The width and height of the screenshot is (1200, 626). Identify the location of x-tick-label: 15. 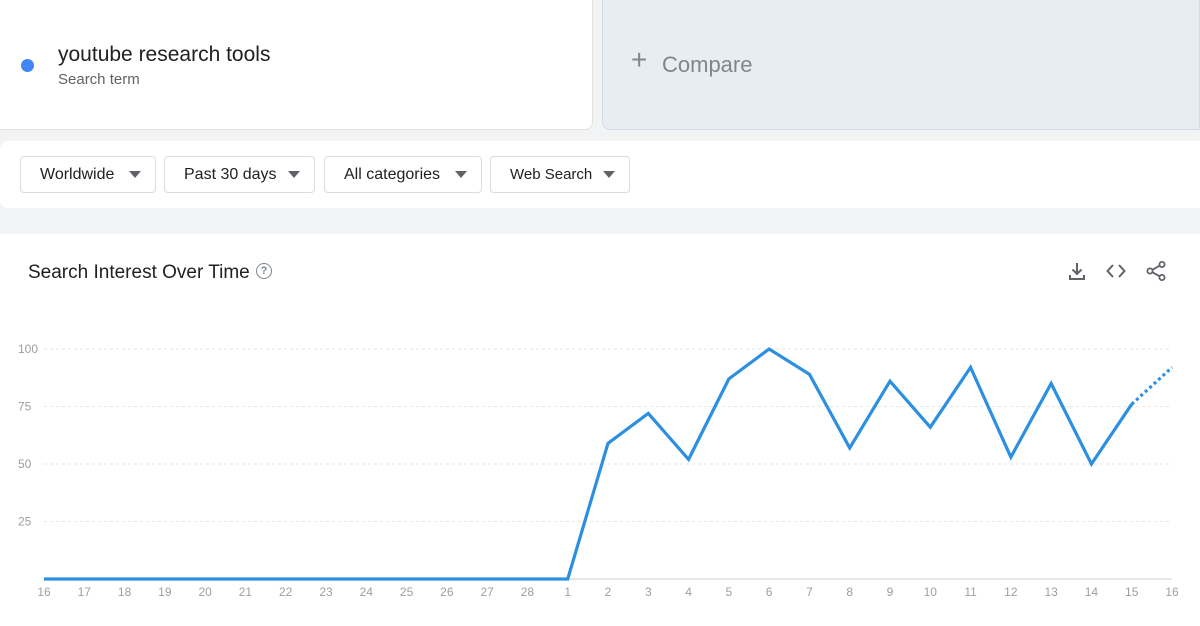
(1132, 592).